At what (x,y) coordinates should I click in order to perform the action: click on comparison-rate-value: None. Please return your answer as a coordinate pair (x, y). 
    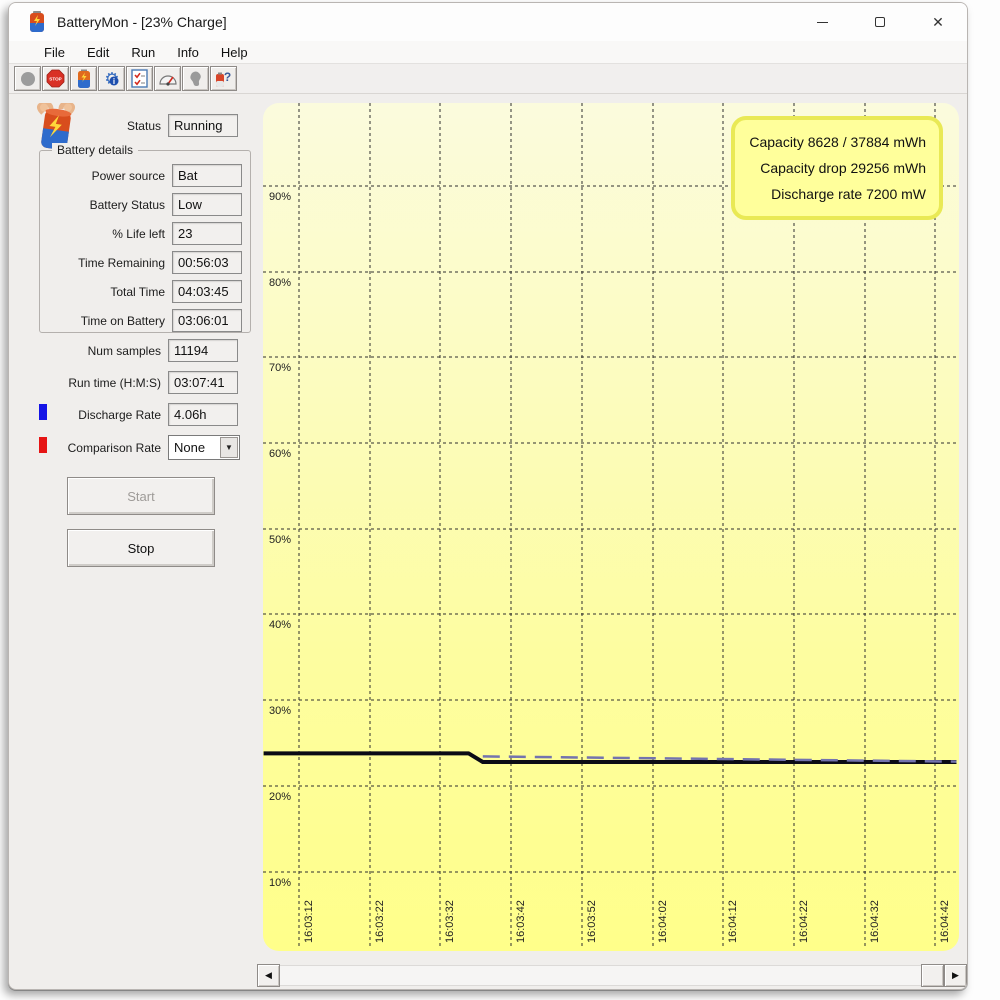
    Looking at the image, I should click on (190, 447).